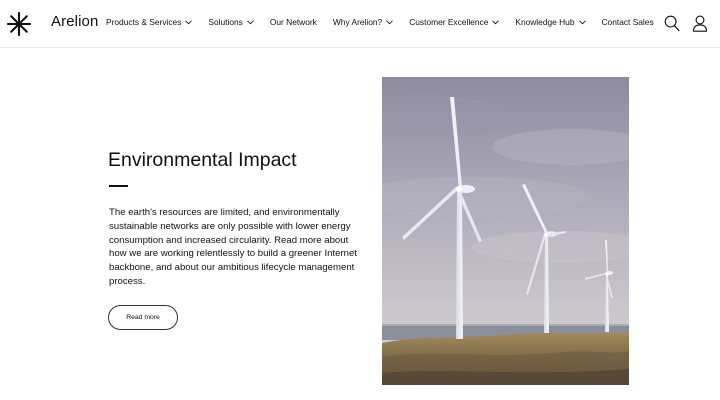  I want to click on nav-solutions: Solutions, so click(231, 22).